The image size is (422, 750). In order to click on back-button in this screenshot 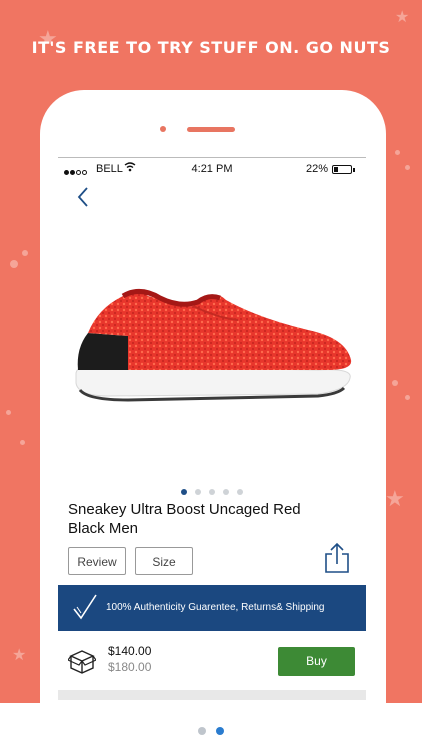, I will do `click(83, 200)`.